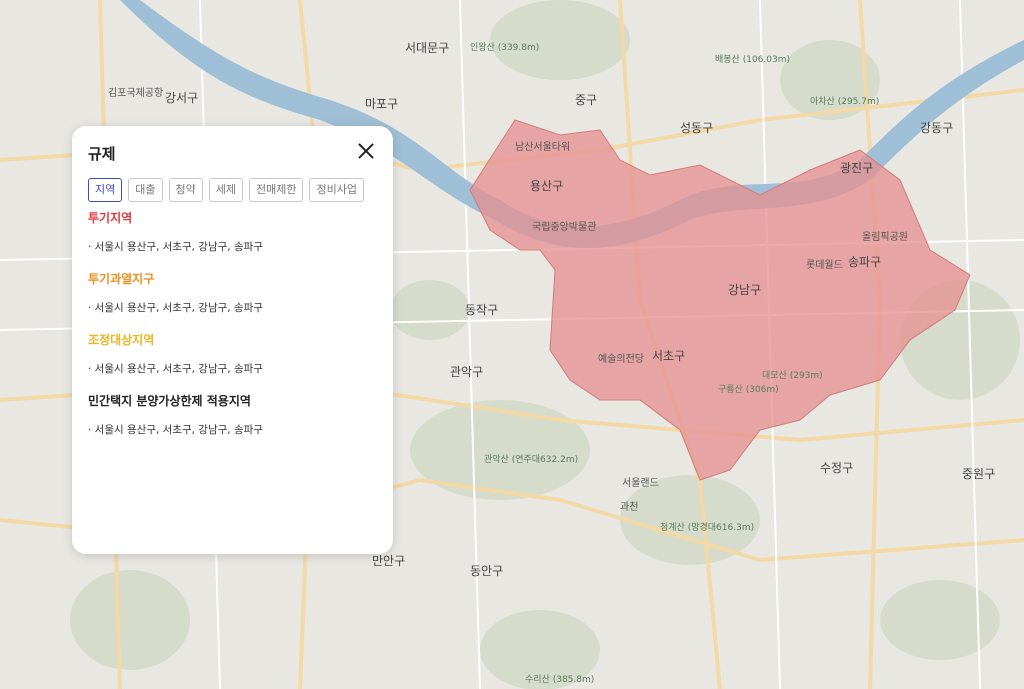 The image size is (1024, 689). I want to click on label-jung: 중구, so click(586, 100).